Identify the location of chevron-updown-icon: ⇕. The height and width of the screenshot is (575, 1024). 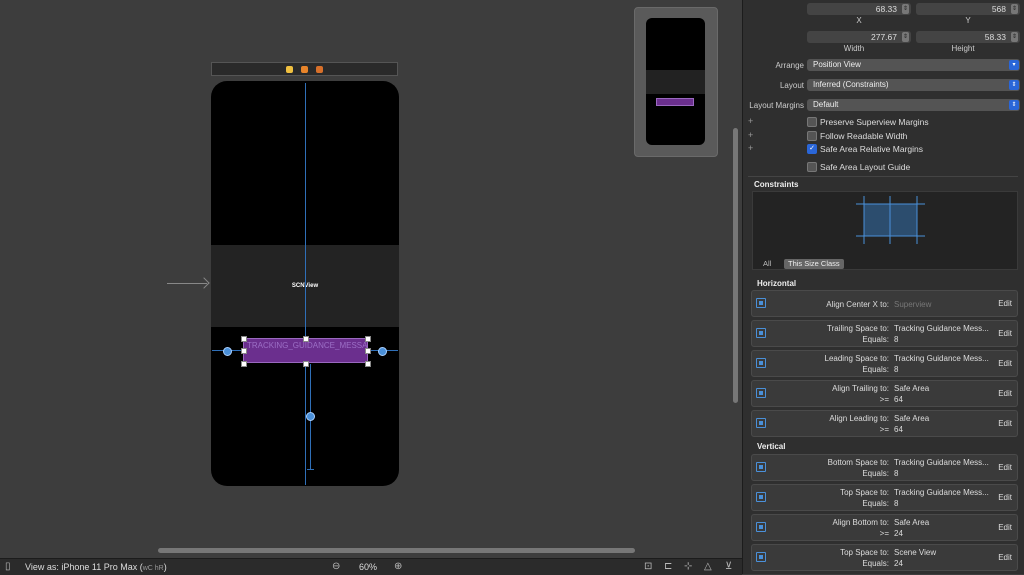
(1014, 85).